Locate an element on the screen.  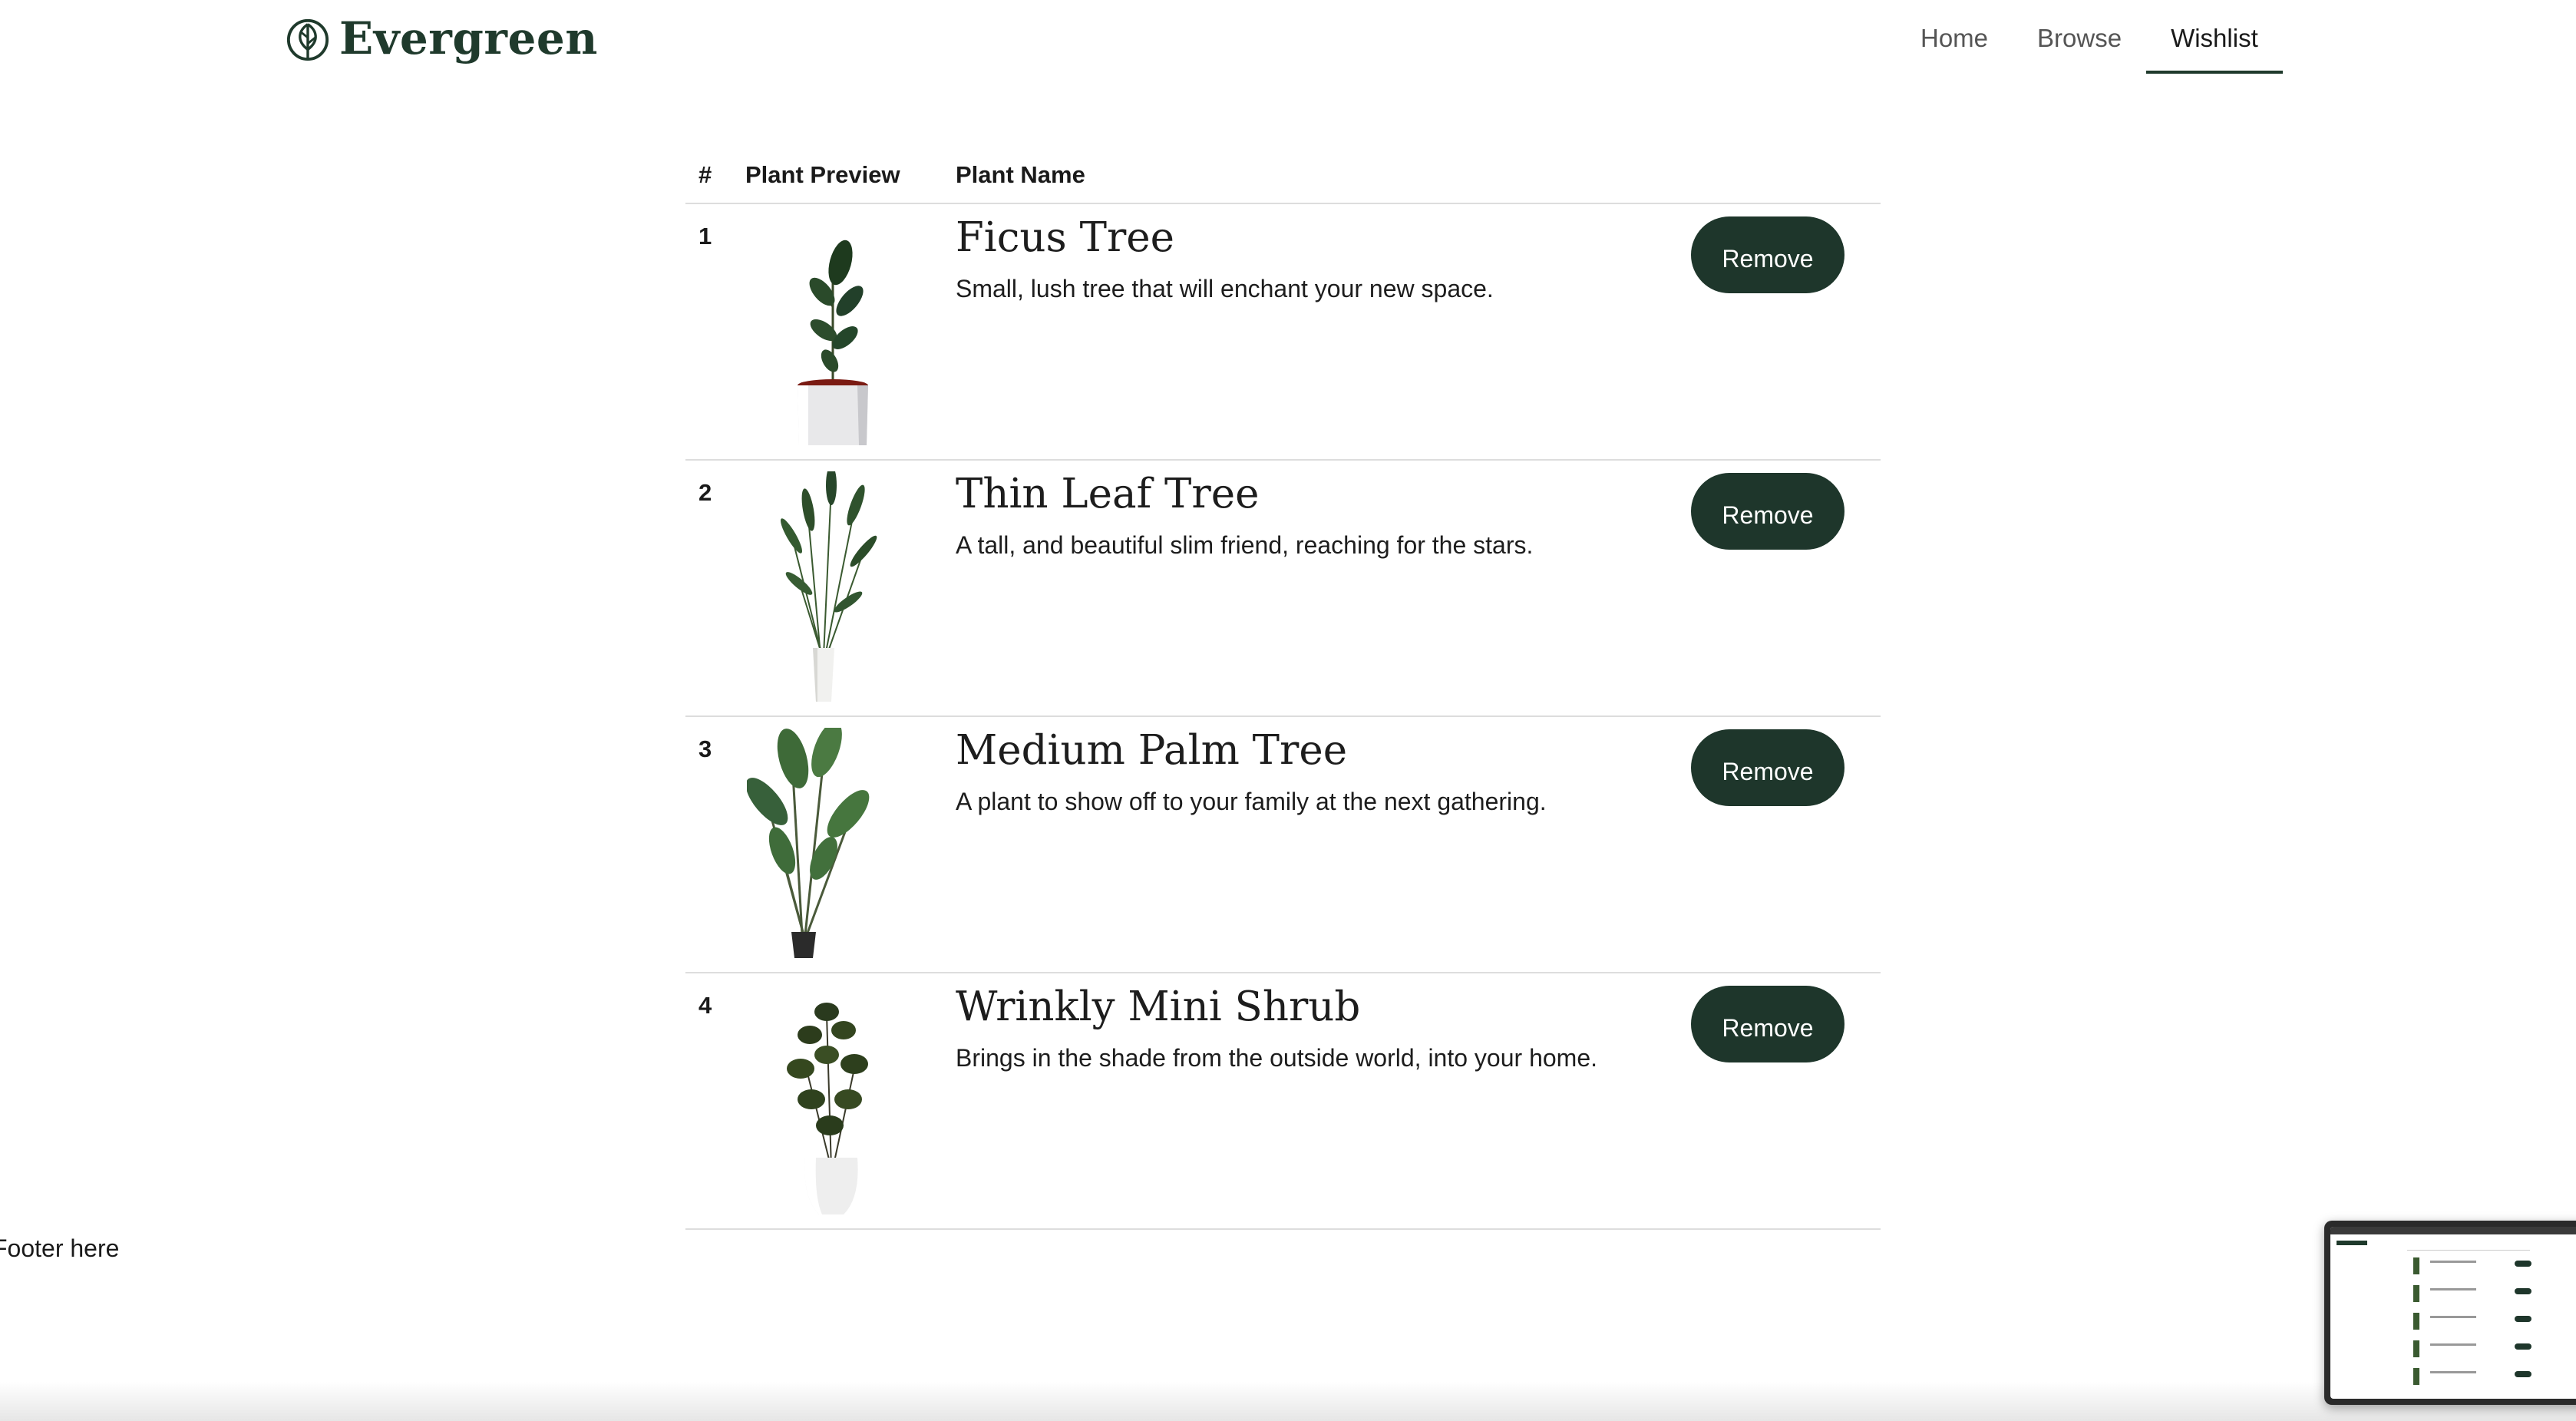
footer-text: Footer here is located at coordinates (60, 1248).